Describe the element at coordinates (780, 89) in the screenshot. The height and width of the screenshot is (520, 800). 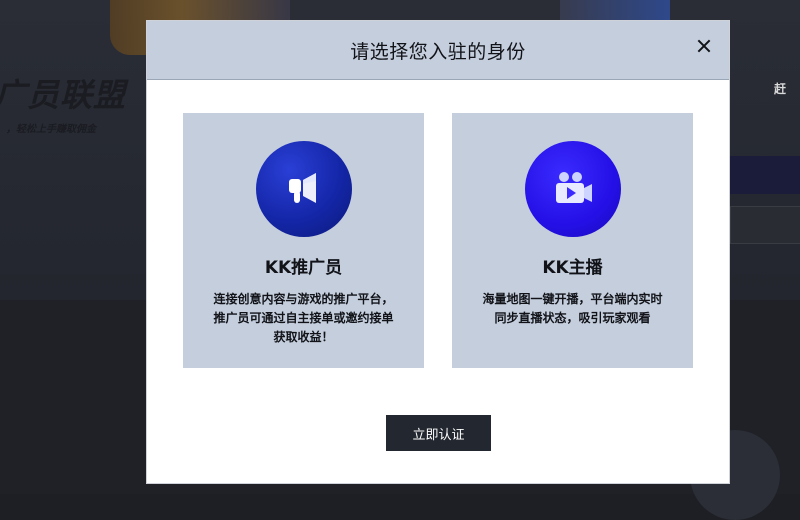
I see `background-right-text: 赶` at that location.